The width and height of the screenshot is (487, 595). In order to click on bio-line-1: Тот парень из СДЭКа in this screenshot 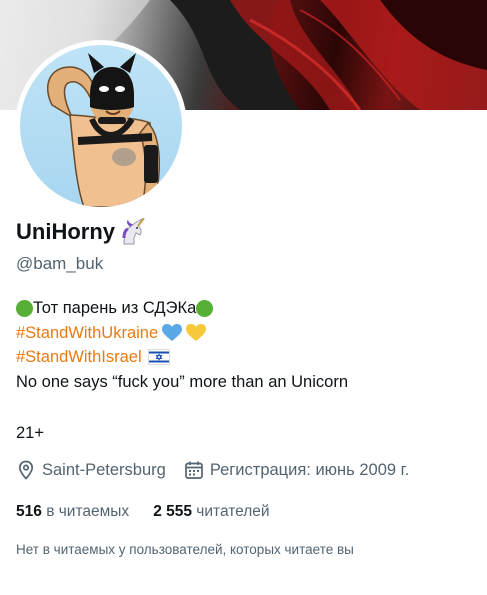, I will do `click(182, 308)`.